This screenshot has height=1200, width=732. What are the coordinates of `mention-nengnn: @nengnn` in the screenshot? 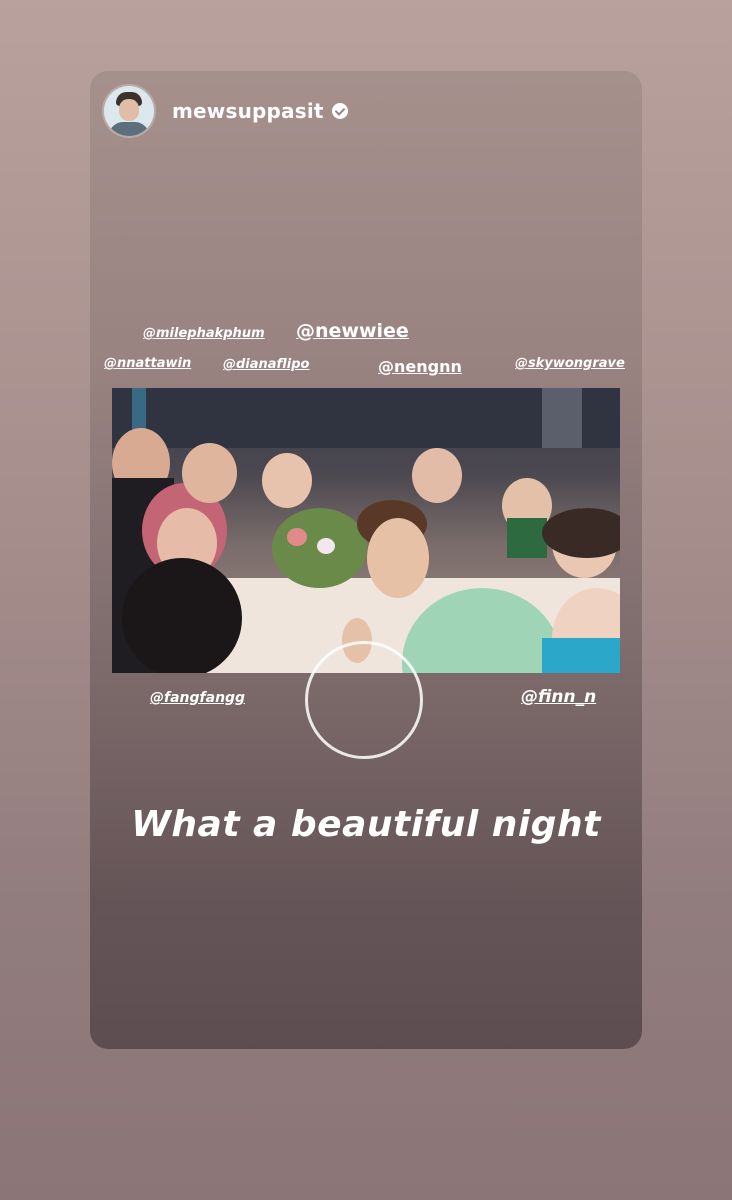 It's located at (420, 366).